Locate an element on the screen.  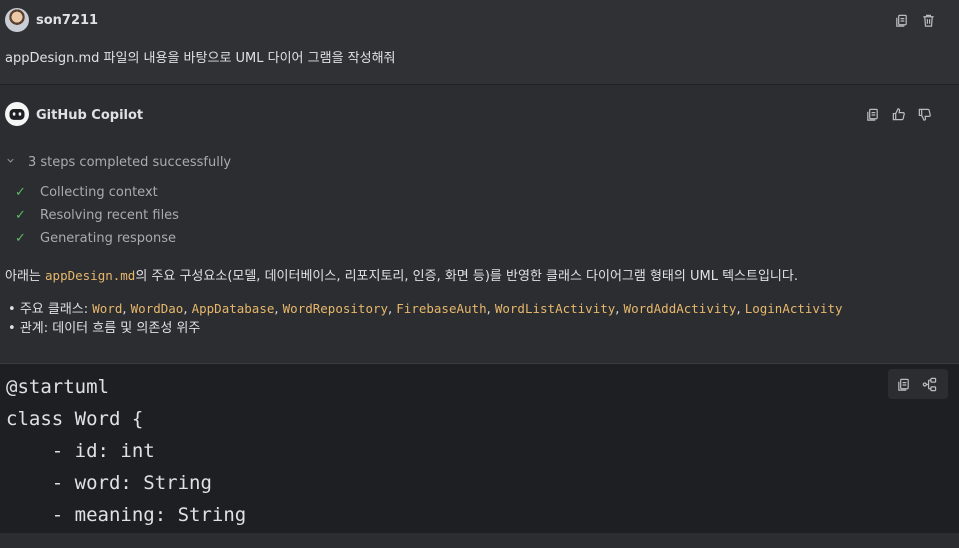
copilot-avatar is located at coordinates (17, 114).